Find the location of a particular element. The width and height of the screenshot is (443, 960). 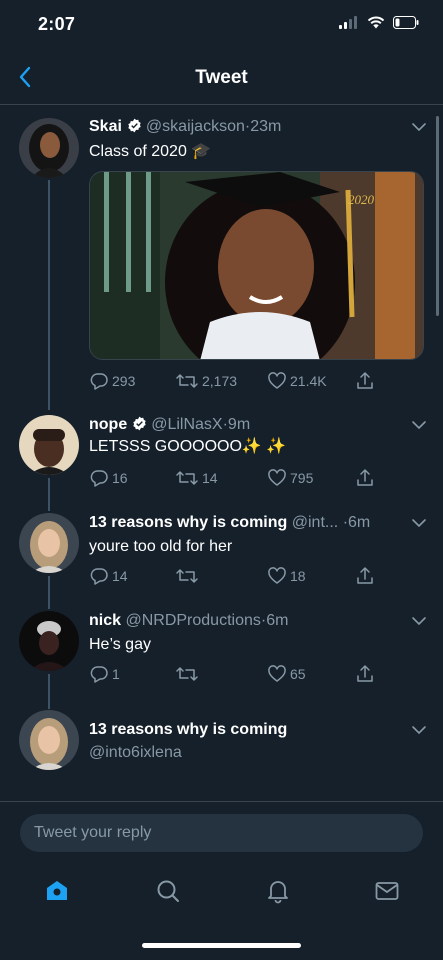

search-icon is located at coordinates (168, 891).